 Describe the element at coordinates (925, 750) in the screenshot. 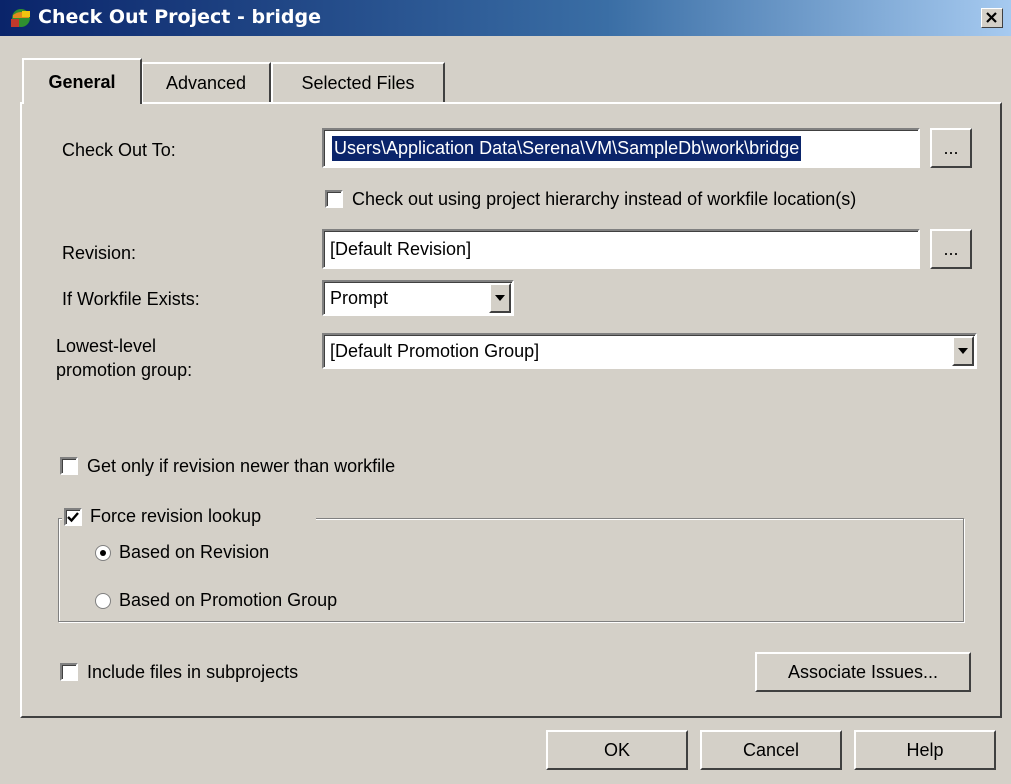

I see `help-button: Help` at that location.